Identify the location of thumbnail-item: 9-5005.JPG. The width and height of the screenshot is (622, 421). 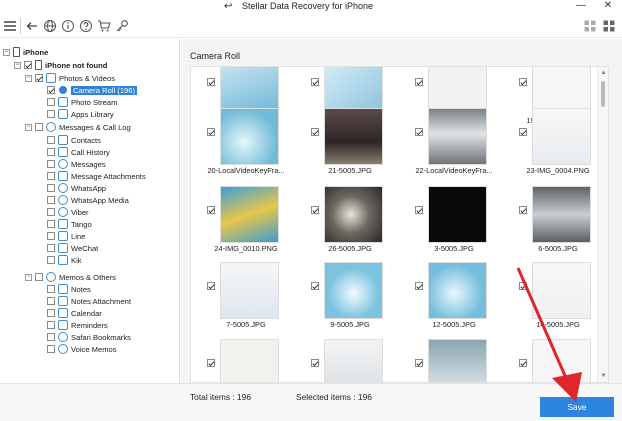
(347, 297).